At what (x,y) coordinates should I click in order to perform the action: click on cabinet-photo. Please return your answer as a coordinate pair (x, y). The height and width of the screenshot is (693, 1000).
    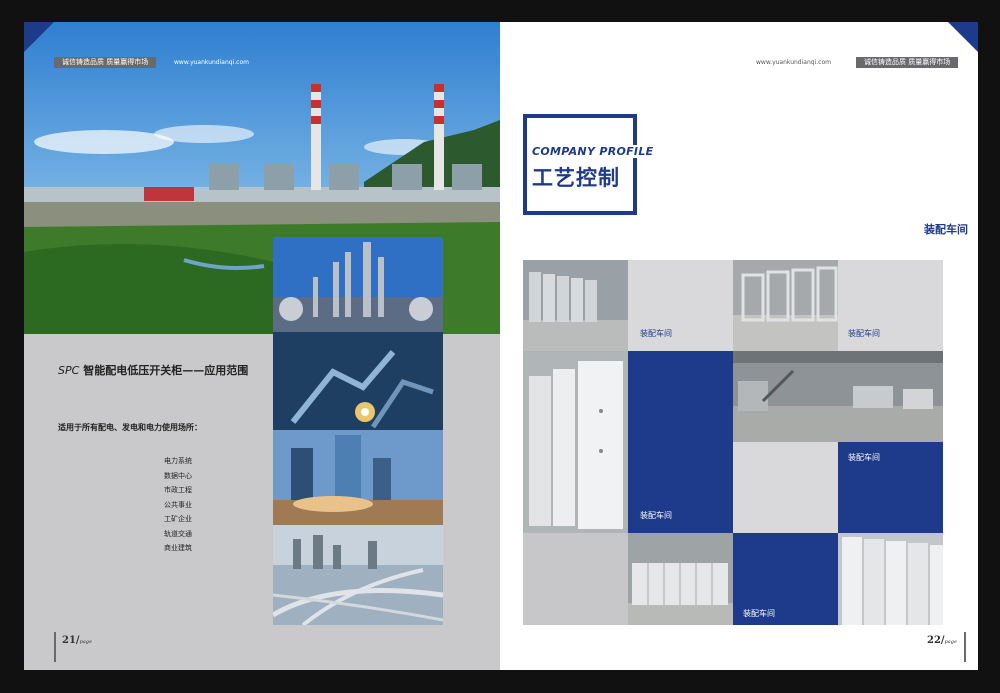
    Looking at the image, I should click on (575, 442).